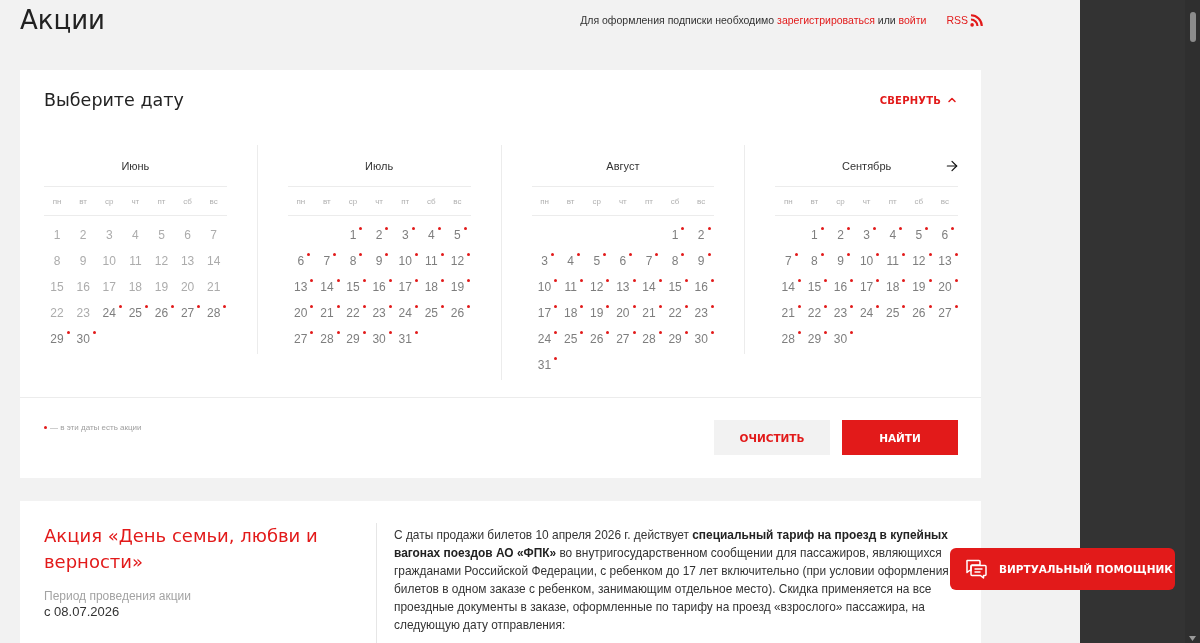 Image resolution: width=1200 pixels, height=643 pixels. Describe the element at coordinates (840, 235) in the screenshot. I see `calendar-day: 2` at that location.